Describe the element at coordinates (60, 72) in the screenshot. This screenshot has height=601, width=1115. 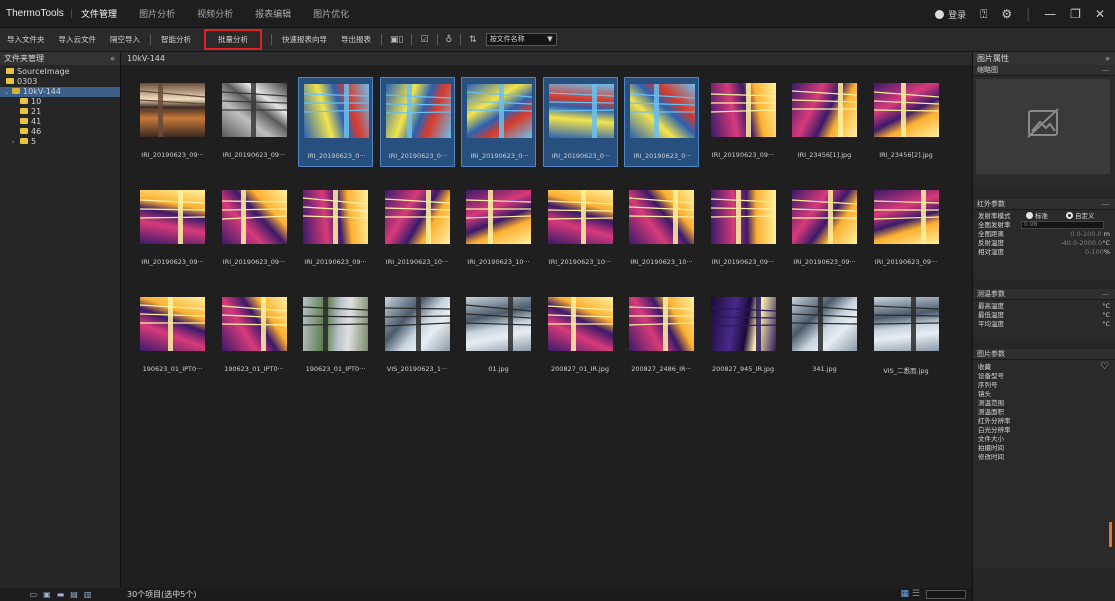
I see `folder-tree-item: SourceImage` at that location.